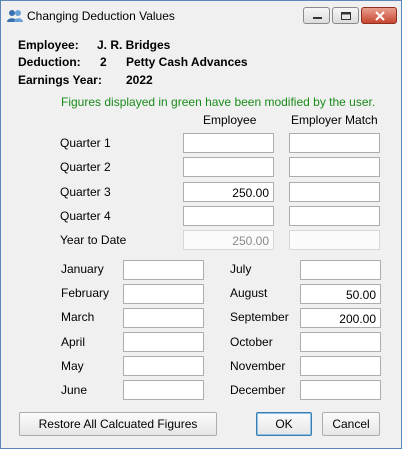  I want to click on month-label-may: May, so click(72, 366).